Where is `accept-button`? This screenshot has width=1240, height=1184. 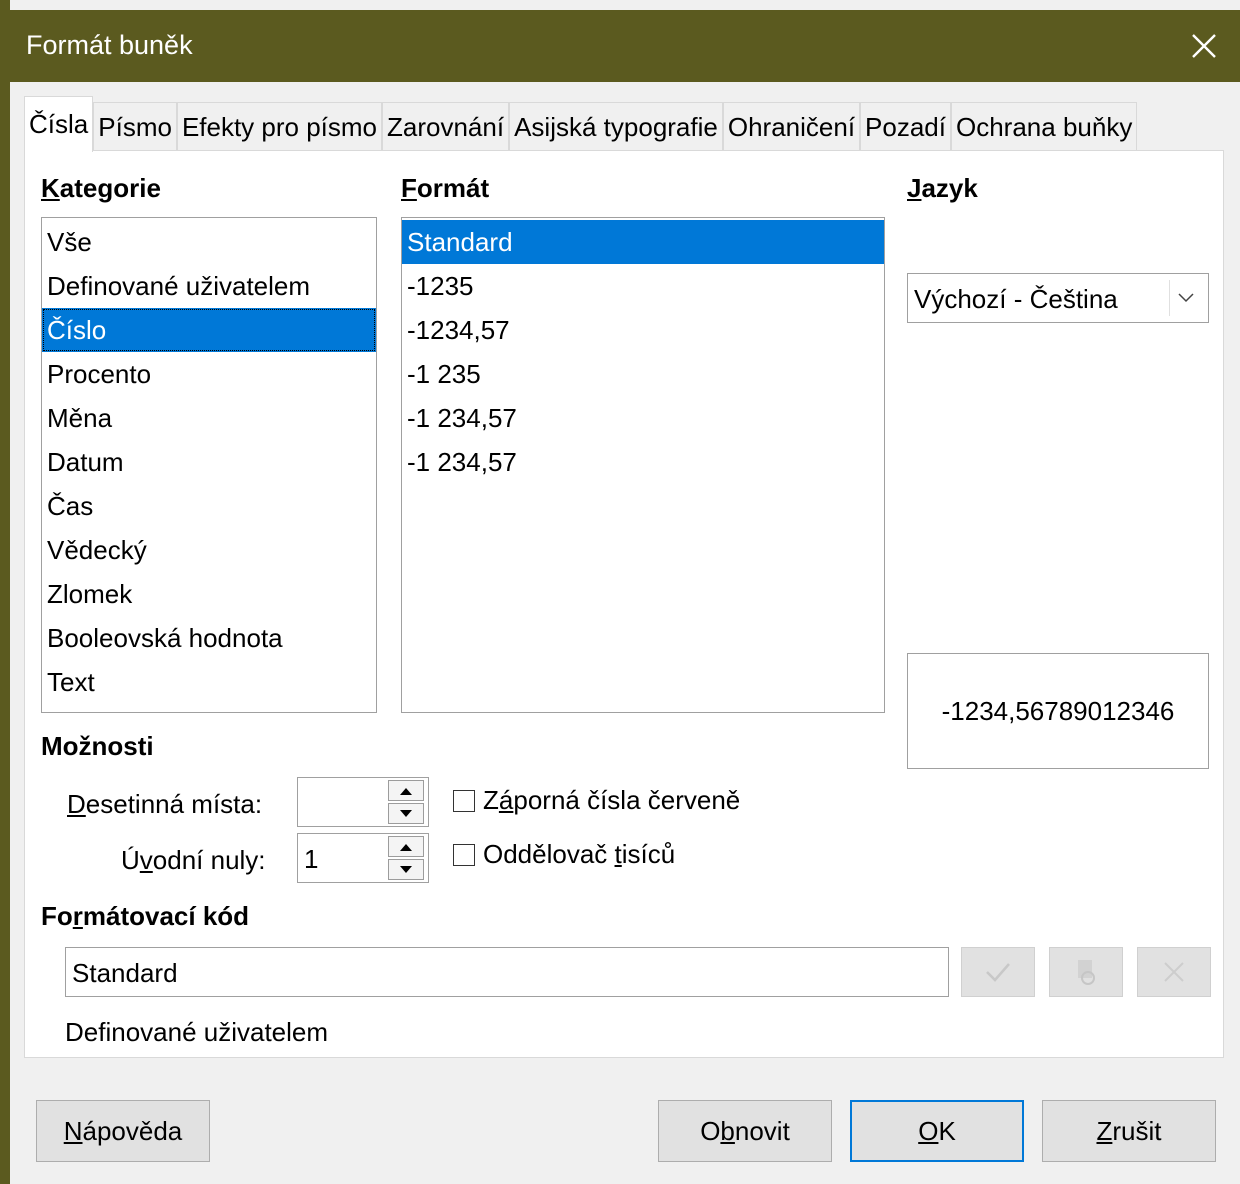
accept-button is located at coordinates (998, 972).